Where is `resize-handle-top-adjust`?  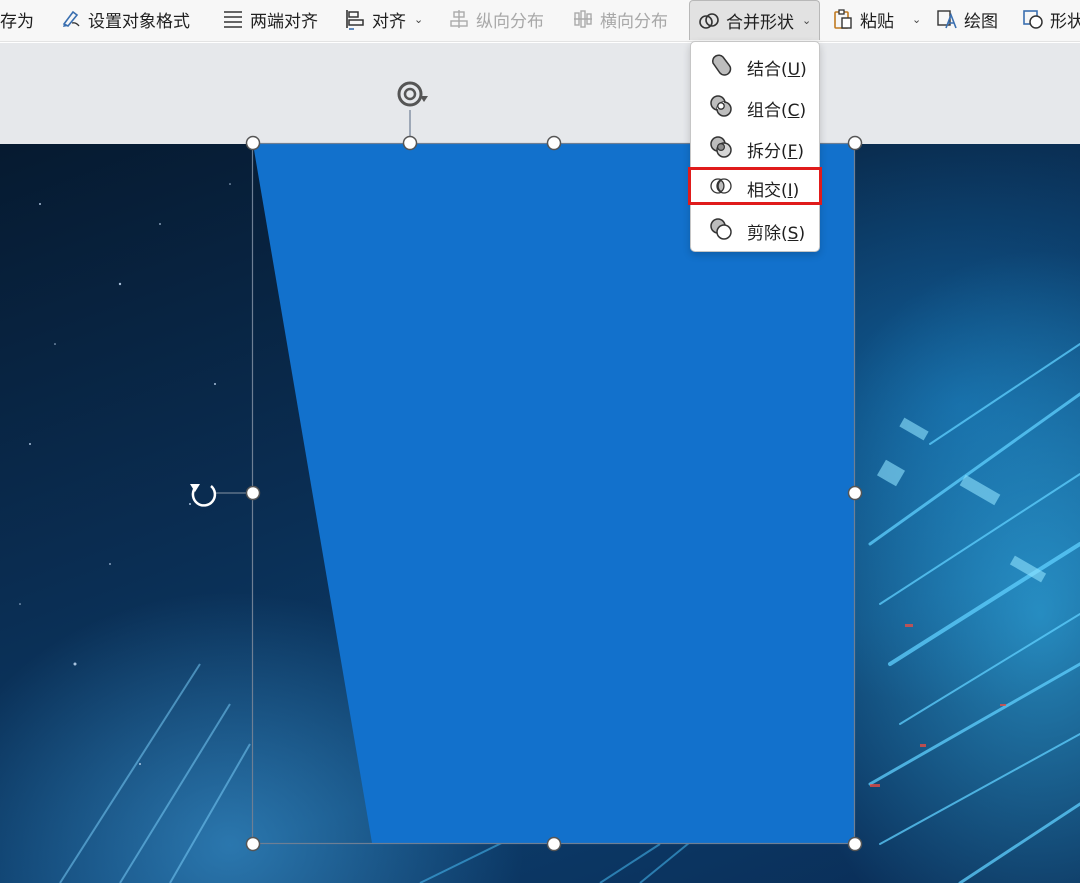 resize-handle-top-adjust is located at coordinates (410, 143).